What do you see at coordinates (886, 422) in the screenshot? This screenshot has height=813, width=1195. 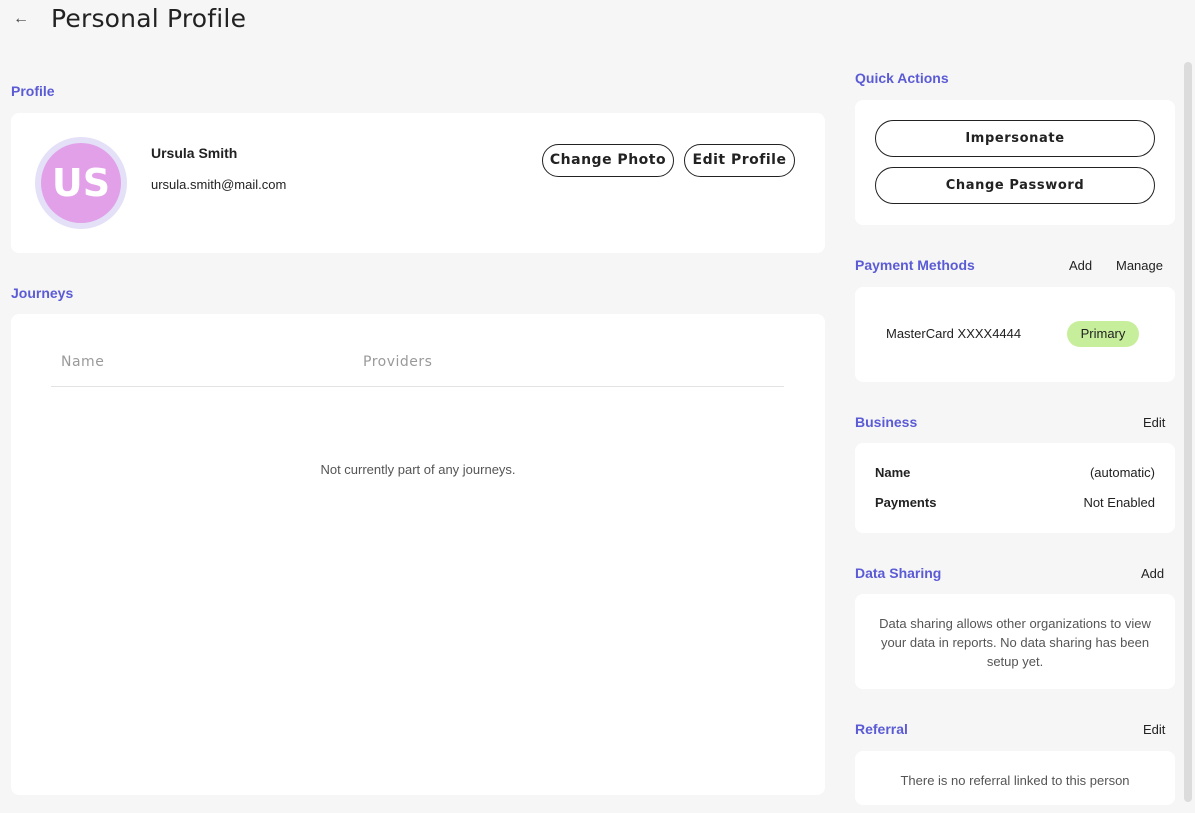 I see `business-section-label: Business` at bounding box center [886, 422].